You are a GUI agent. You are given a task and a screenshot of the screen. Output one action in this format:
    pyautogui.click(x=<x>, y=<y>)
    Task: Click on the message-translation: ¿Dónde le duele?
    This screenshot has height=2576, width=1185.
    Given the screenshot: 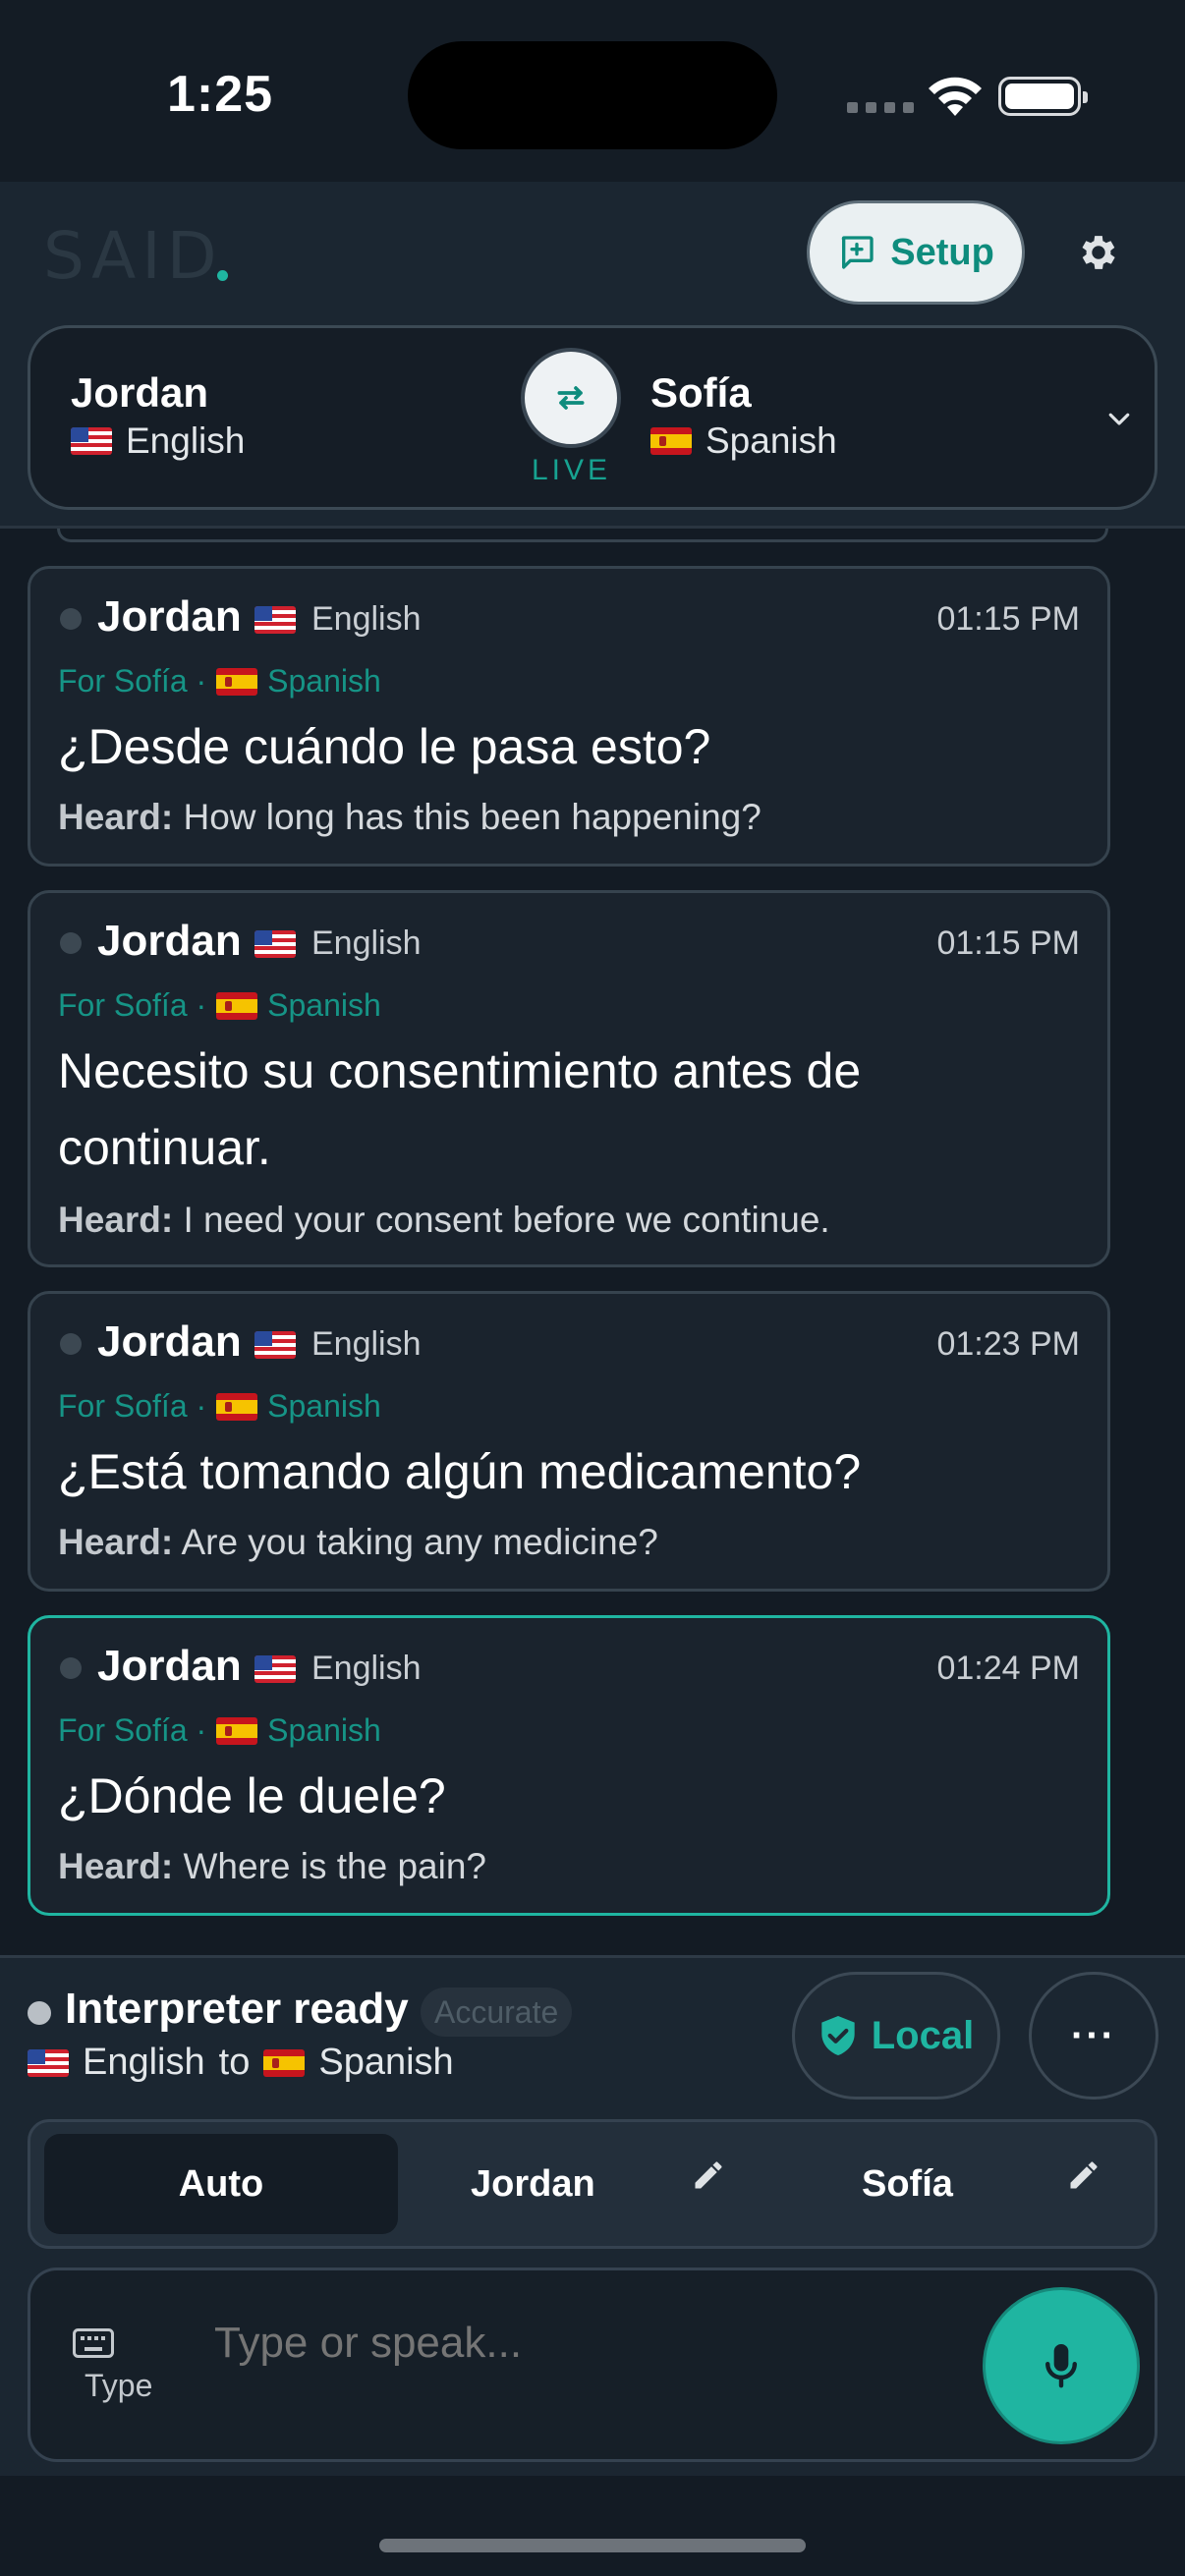 What is the action you would take?
    pyautogui.click(x=252, y=1795)
    